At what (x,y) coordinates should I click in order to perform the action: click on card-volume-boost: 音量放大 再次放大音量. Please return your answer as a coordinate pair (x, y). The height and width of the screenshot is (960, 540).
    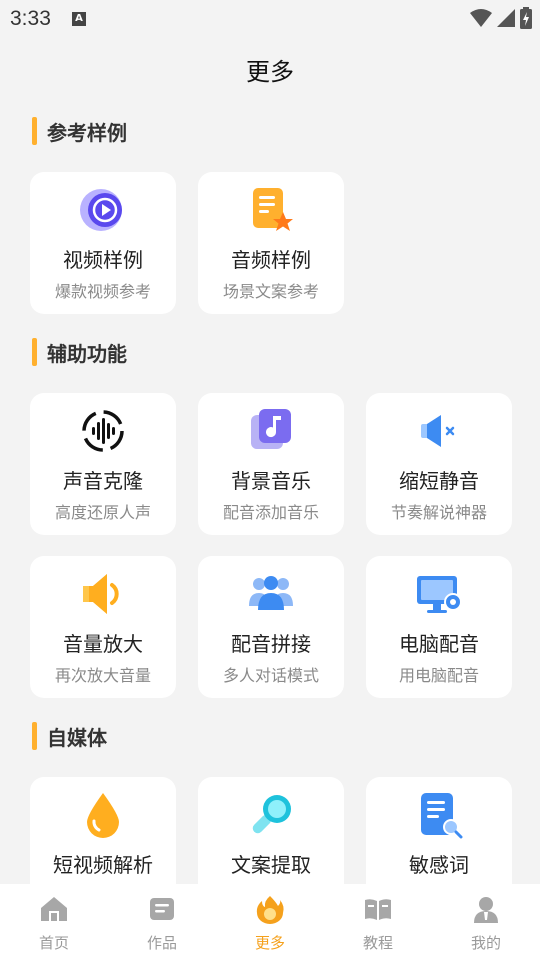
    Looking at the image, I should click on (103, 627).